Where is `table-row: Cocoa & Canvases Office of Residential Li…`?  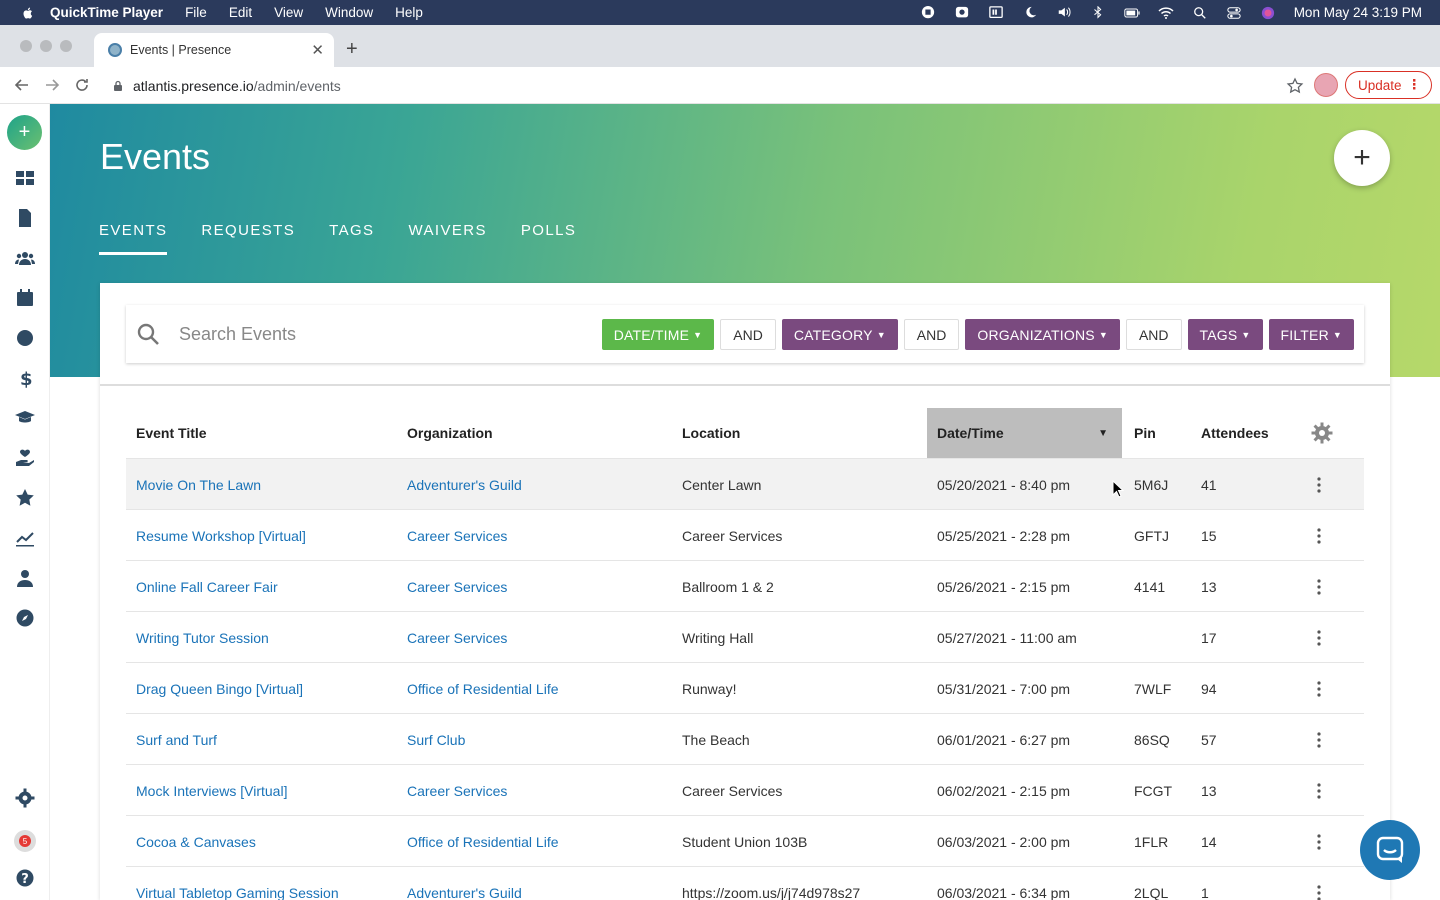 table-row: Cocoa & Canvases Office of Residential Li… is located at coordinates (745, 840).